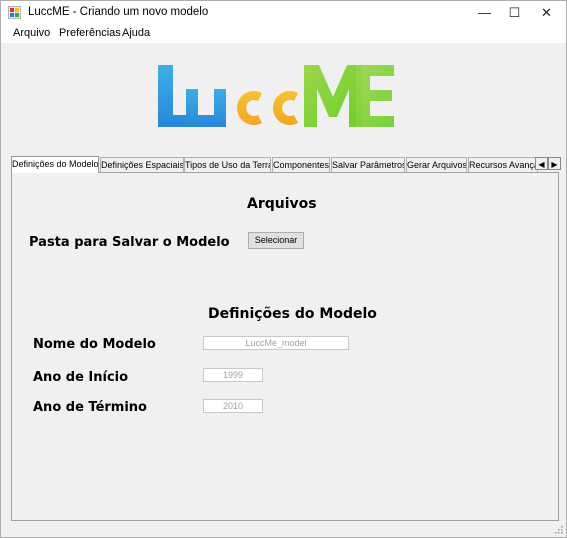 The height and width of the screenshot is (538, 567). I want to click on minimize-button: —, so click(484, 12).